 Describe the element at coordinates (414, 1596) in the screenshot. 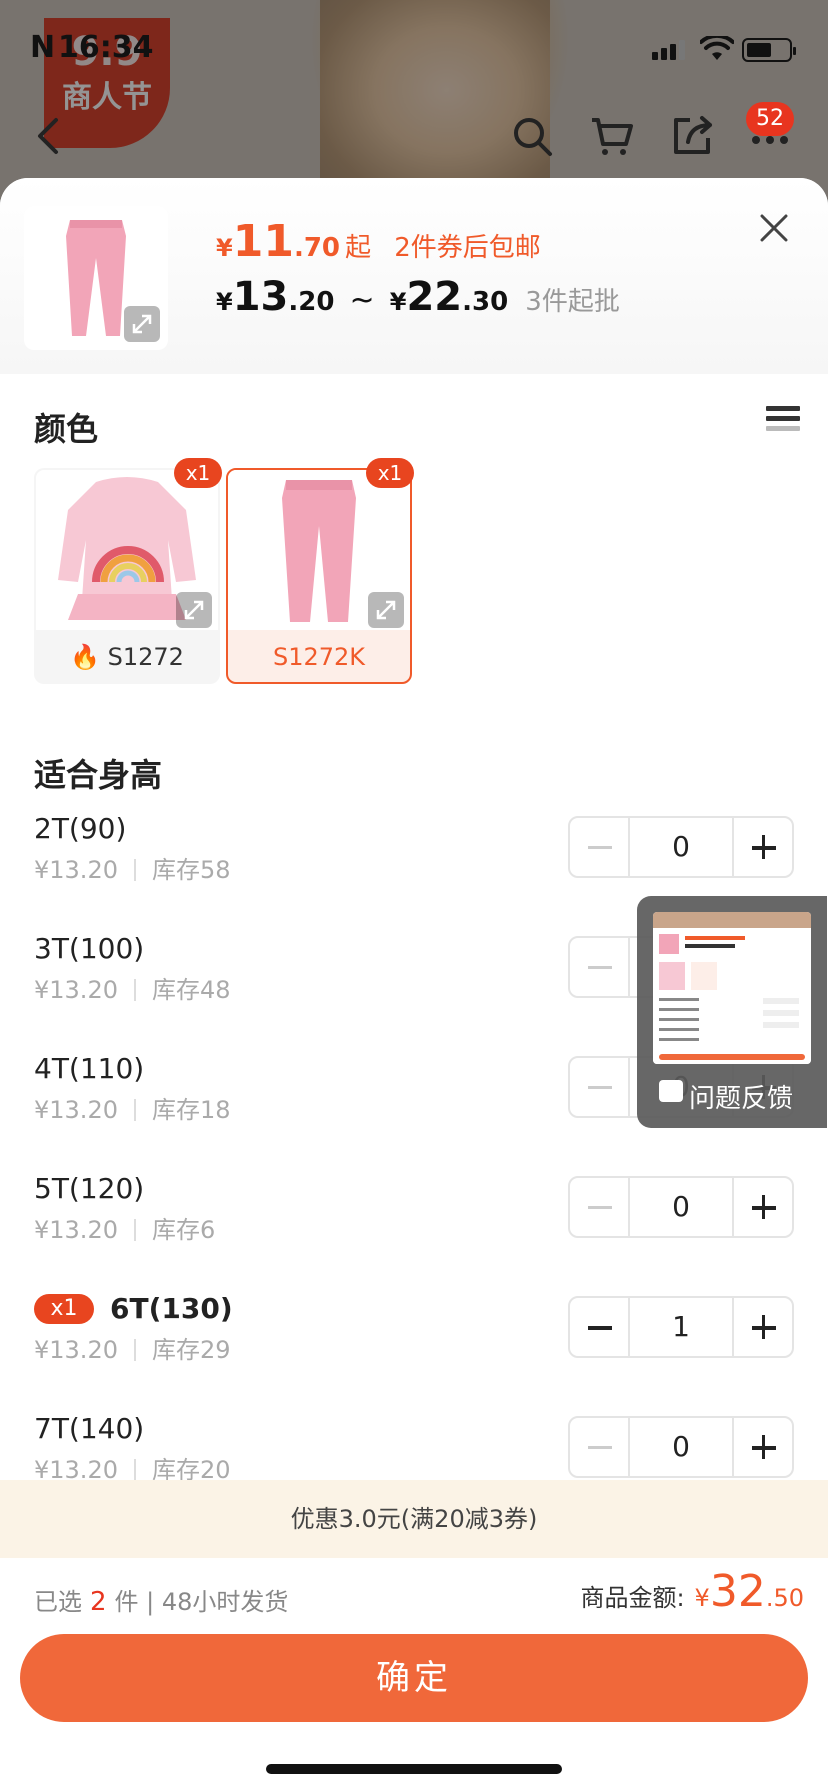

I see `order-summary: 已选 2 件 | 48小时发货 商品金额: ¥32.50` at that location.